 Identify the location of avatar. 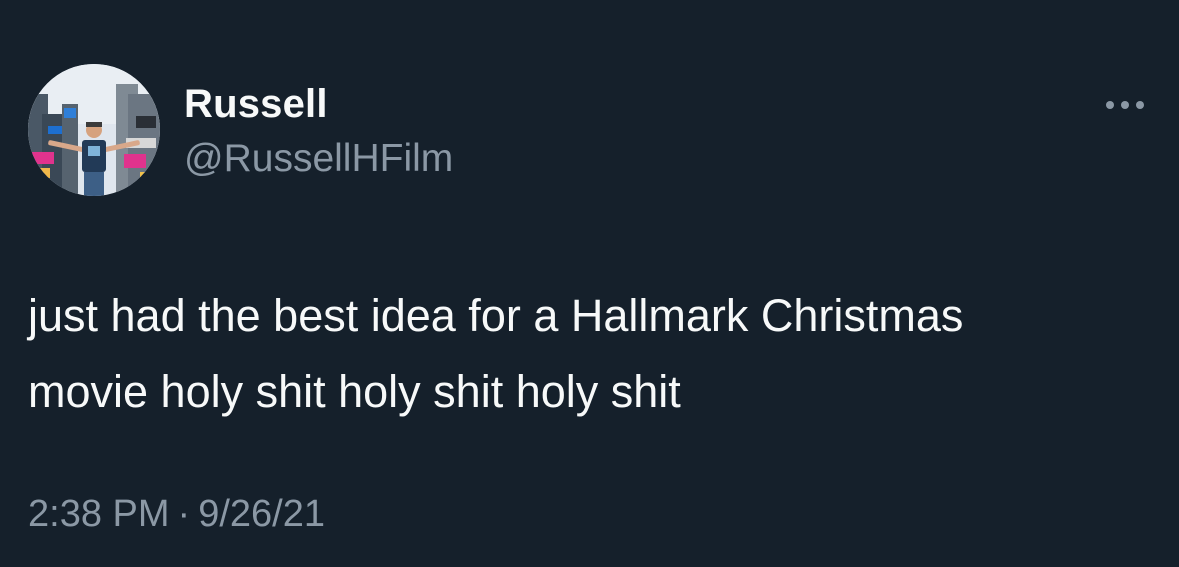
(94, 130).